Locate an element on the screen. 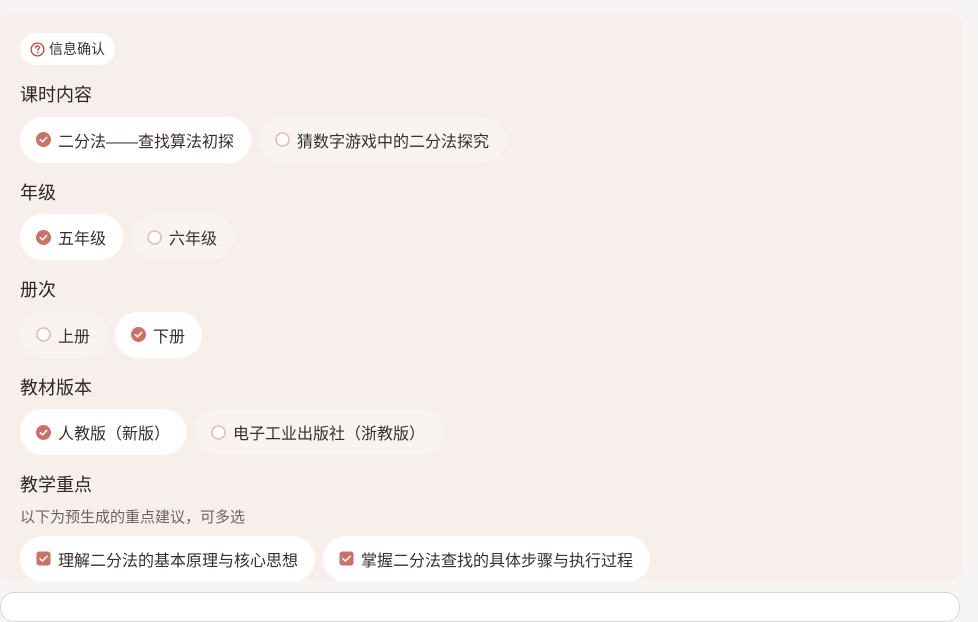  volume-option-label: 上册 is located at coordinates (74, 337).